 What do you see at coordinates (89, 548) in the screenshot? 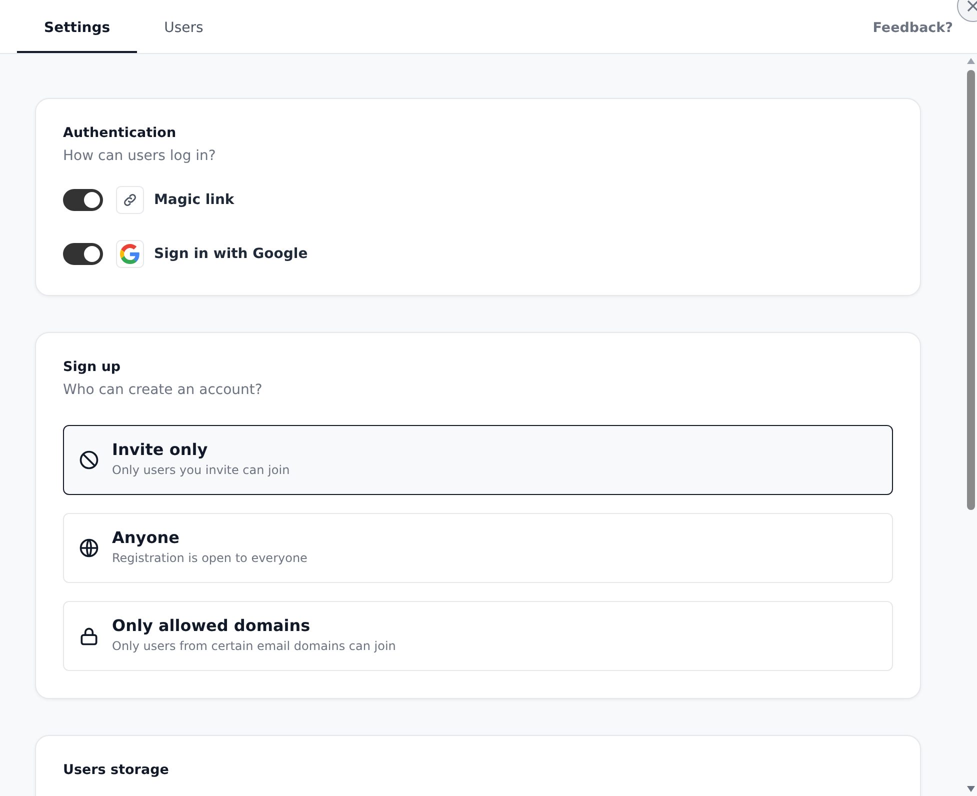
I see `globe-icon` at bounding box center [89, 548].